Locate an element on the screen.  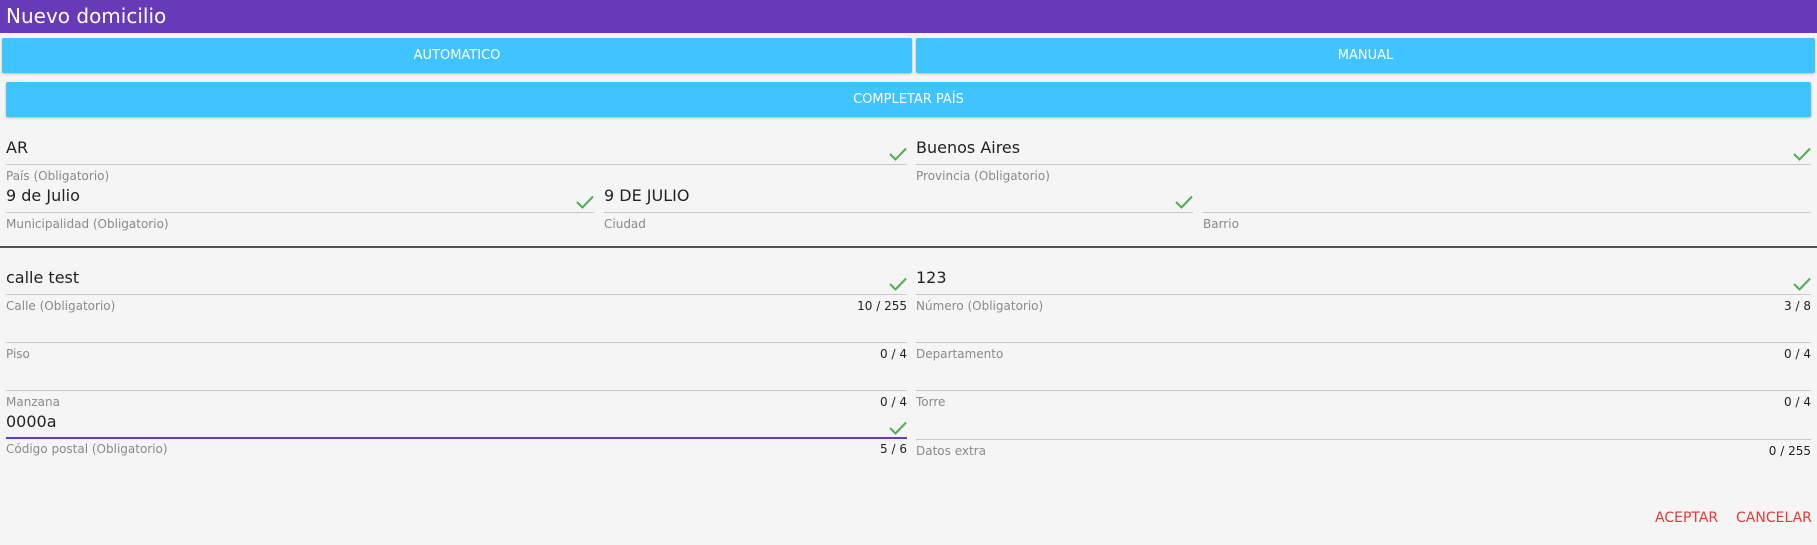
piso-underline is located at coordinates (456, 342).